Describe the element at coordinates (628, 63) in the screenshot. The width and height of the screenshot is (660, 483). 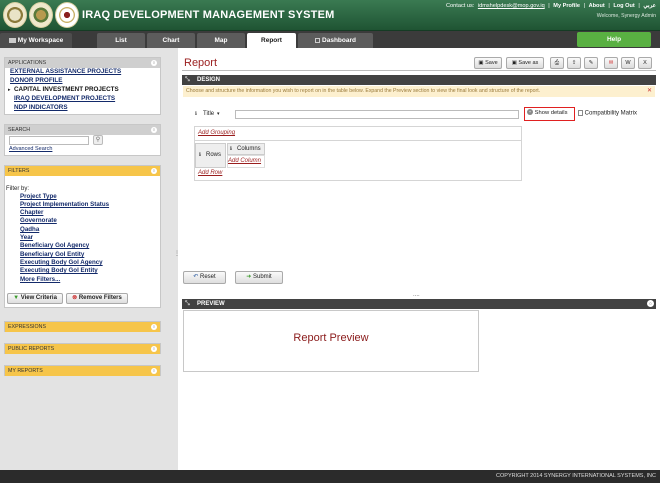
I see `word-icon: W` at that location.